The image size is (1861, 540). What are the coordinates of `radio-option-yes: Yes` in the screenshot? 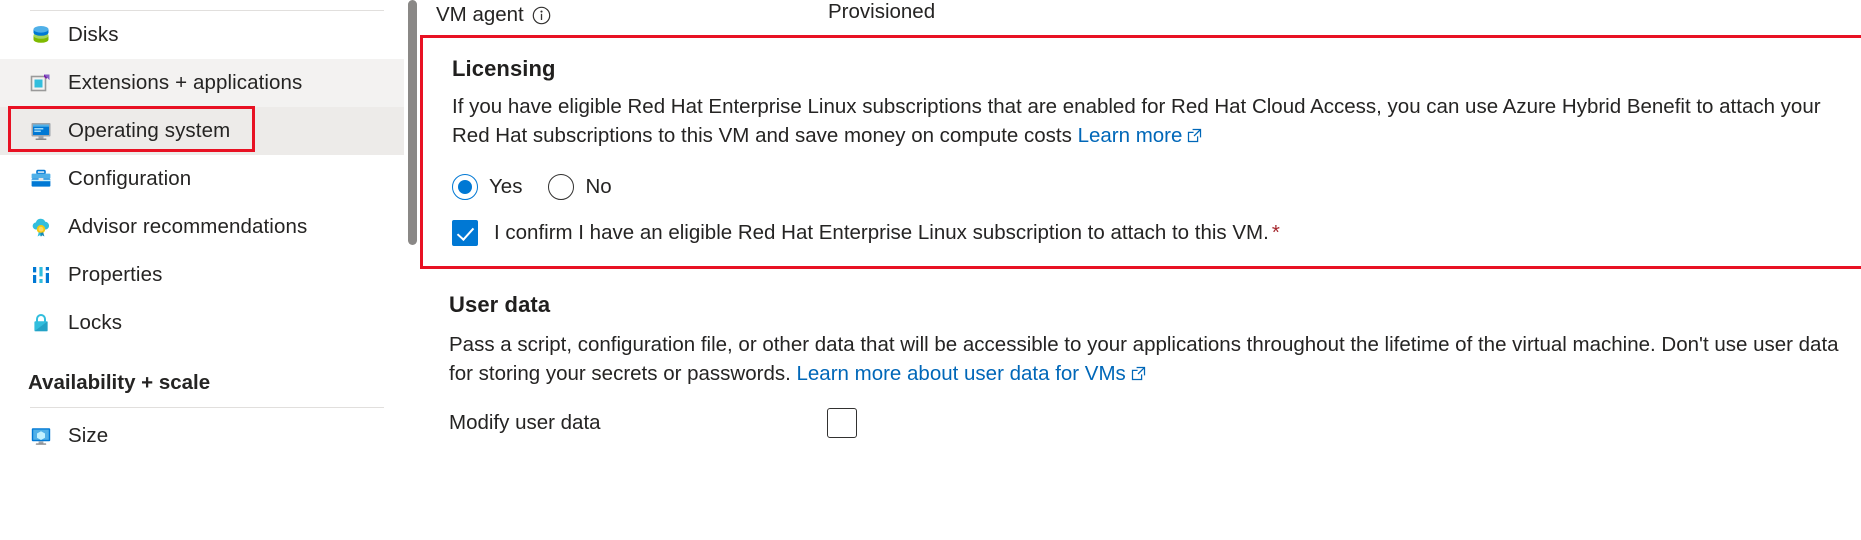 It's located at (487, 187).